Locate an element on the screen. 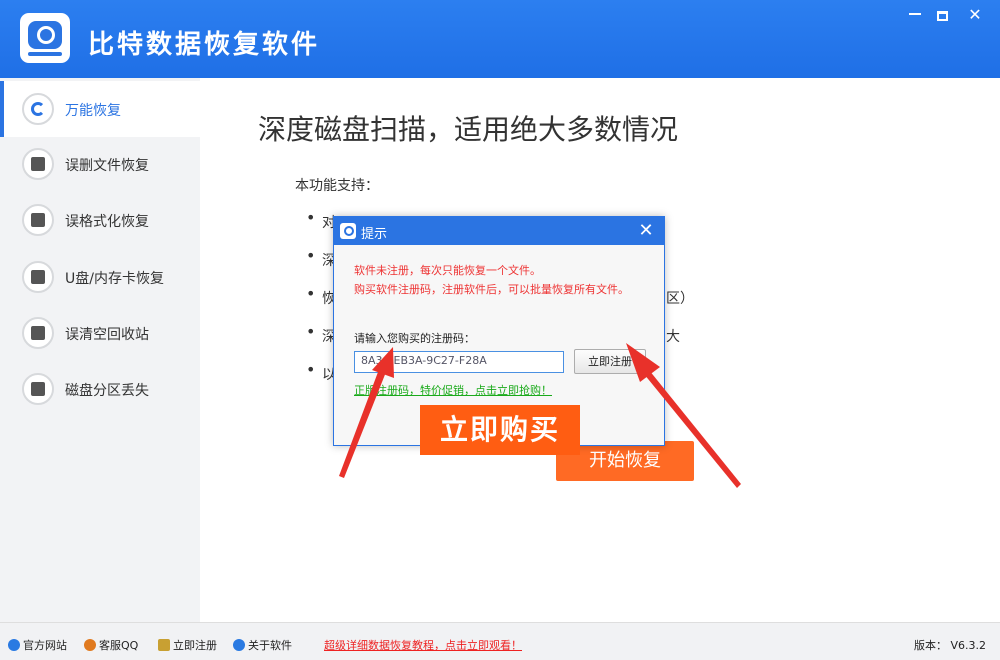 Image resolution: width=1000 pixels, height=660 pixels. register-now-link: 立即注册 is located at coordinates (187, 645).